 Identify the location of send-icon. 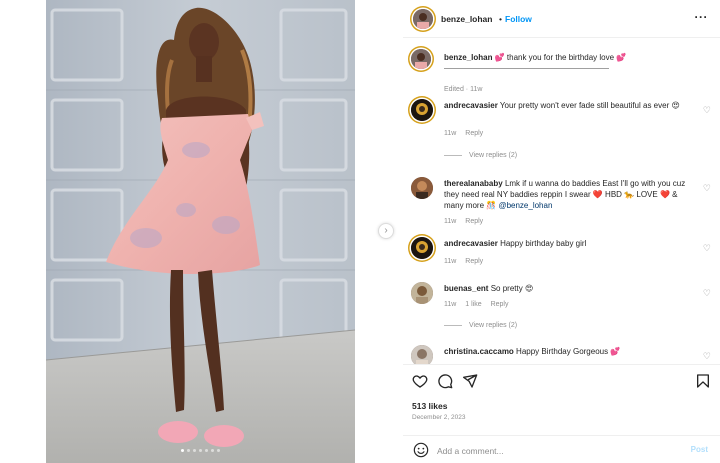
(470, 382).